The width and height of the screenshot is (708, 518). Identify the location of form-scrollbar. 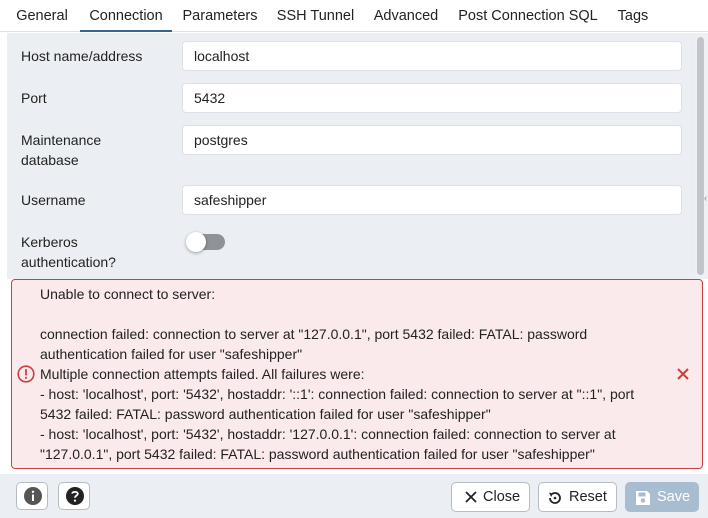
(701, 156).